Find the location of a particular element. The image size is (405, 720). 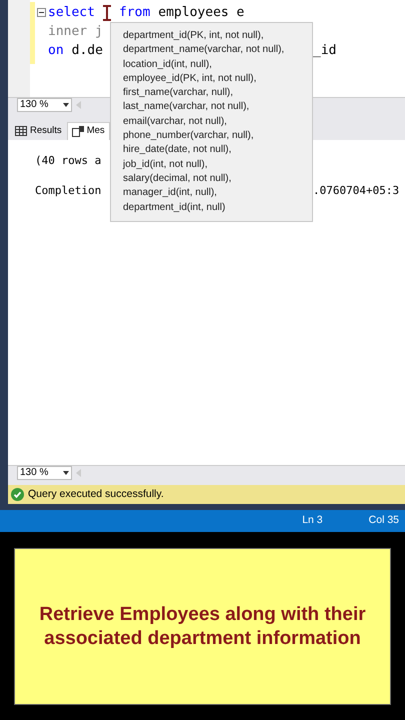

column-entry: location_id(int, null), is located at coordinates (168, 65).